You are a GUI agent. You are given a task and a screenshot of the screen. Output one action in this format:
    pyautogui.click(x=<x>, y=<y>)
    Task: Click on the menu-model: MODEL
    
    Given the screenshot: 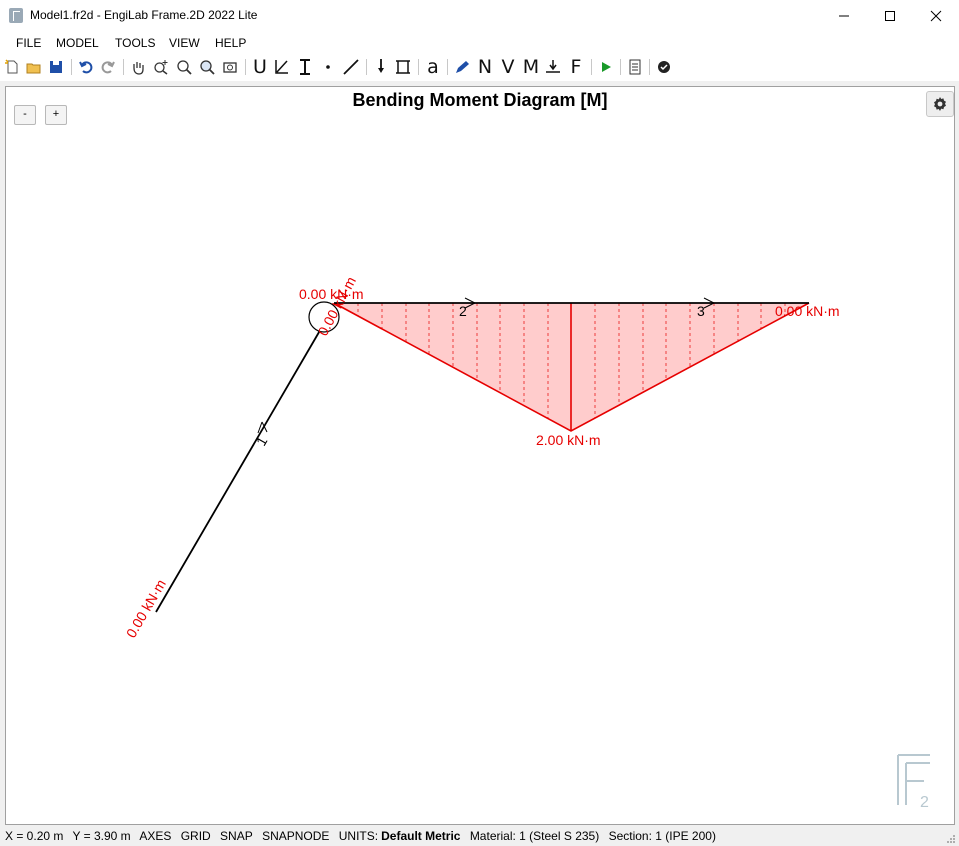 What is the action you would take?
    pyautogui.click(x=77, y=43)
    